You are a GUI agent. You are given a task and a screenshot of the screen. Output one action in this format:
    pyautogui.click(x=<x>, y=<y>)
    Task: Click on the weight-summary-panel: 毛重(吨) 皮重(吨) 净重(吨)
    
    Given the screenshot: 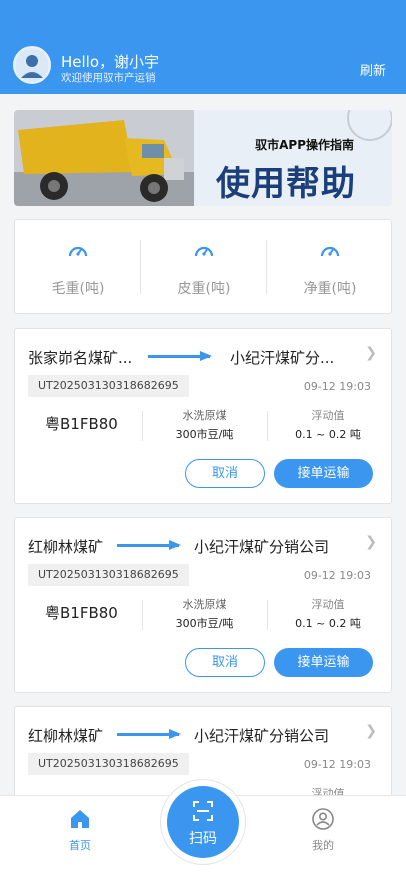 What is the action you would take?
    pyautogui.click(x=203, y=266)
    